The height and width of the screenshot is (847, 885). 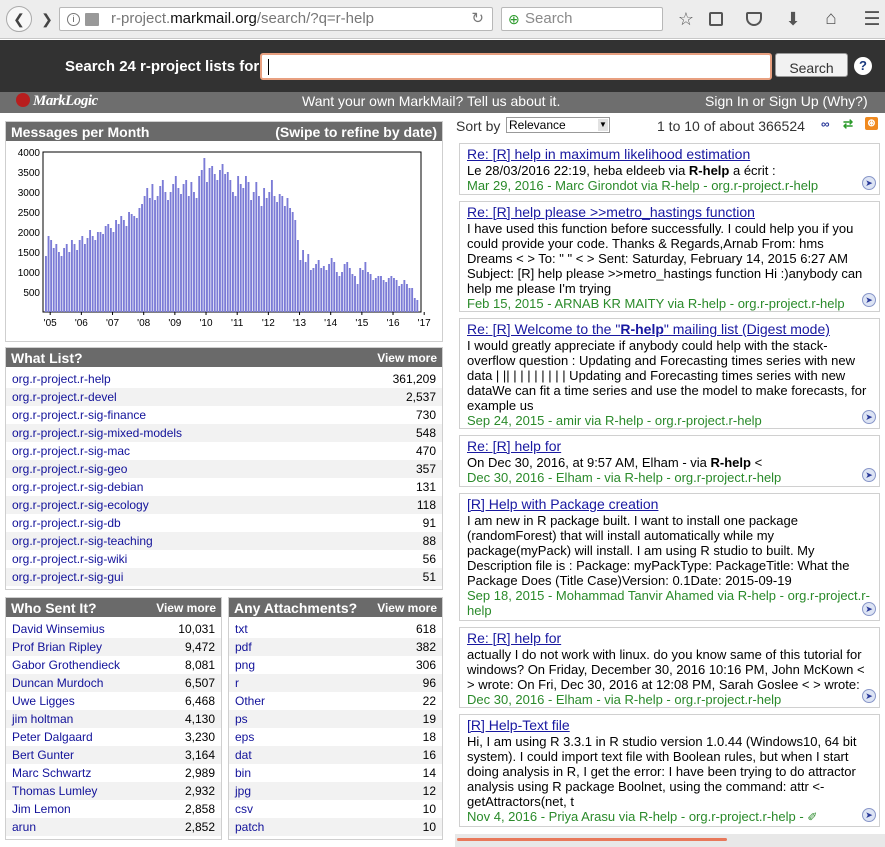 I want to click on menu-icon: ☰, so click(x=872, y=19).